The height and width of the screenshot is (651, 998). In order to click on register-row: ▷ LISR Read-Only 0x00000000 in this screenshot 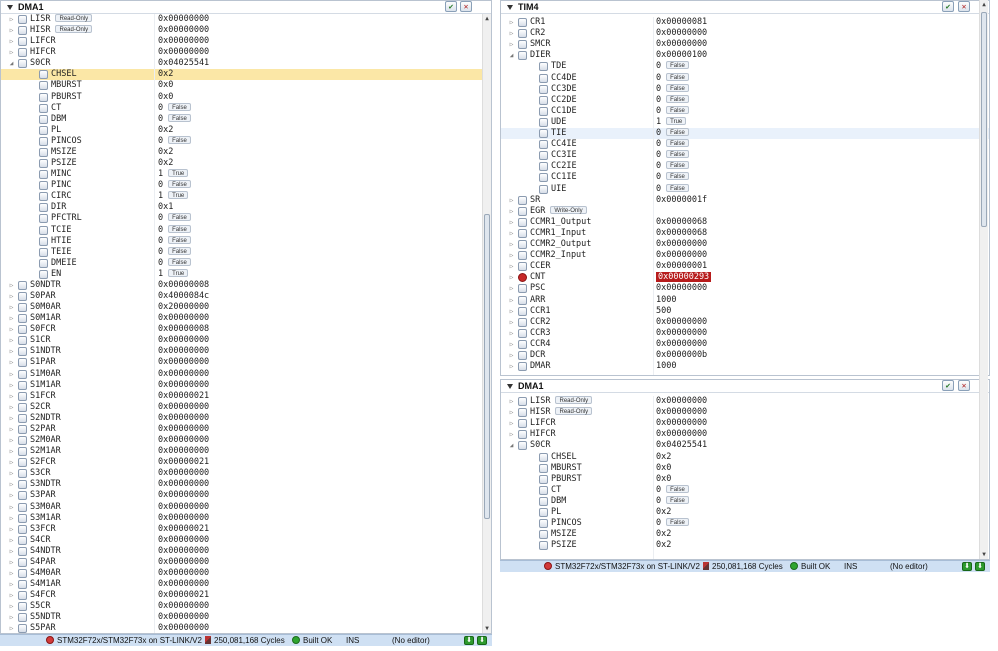, I will do `click(745, 401)`.